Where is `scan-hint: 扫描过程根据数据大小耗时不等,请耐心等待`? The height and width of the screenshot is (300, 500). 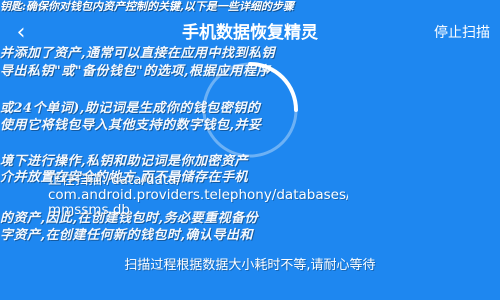 scan-hint: 扫描过程根据数据大小耗时不等,请耐心等待 is located at coordinates (250, 265).